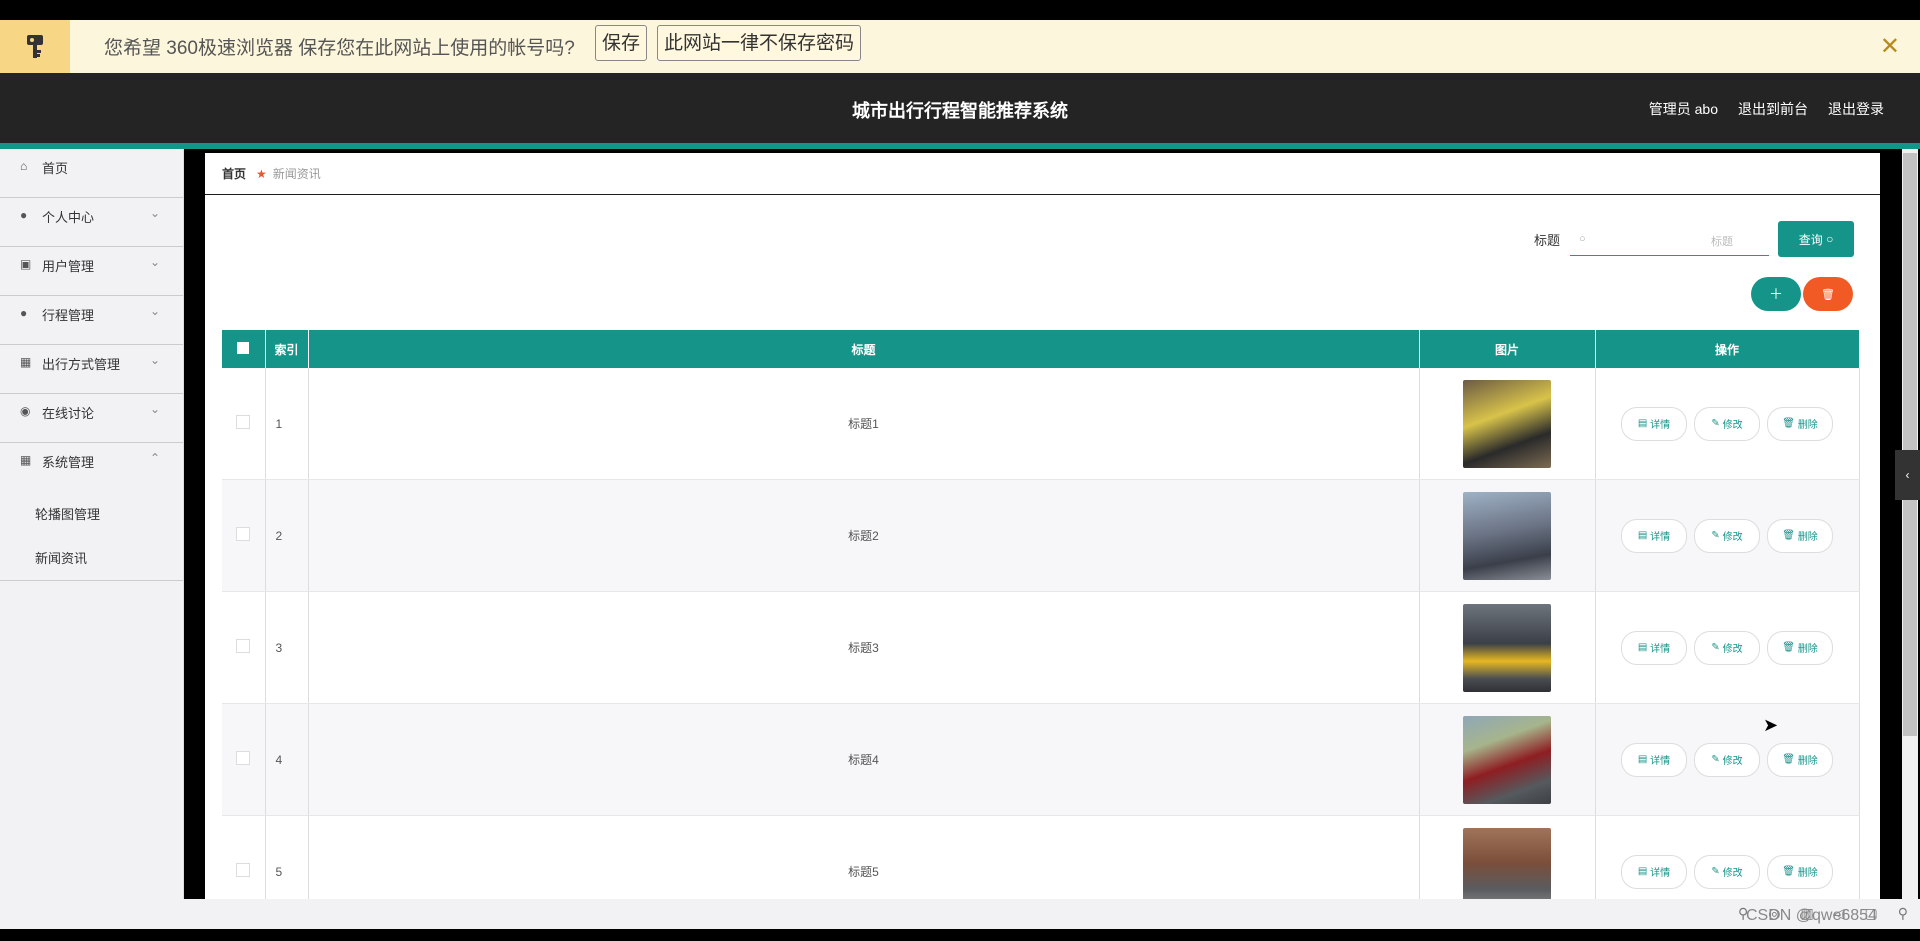 The width and height of the screenshot is (1920, 941). Describe the element at coordinates (1776, 294) in the screenshot. I see `add-button: ＋` at that location.